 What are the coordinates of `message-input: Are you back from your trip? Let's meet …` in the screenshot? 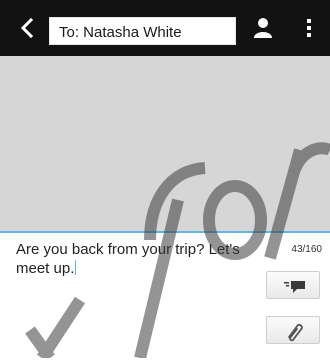 It's located at (141, 259).